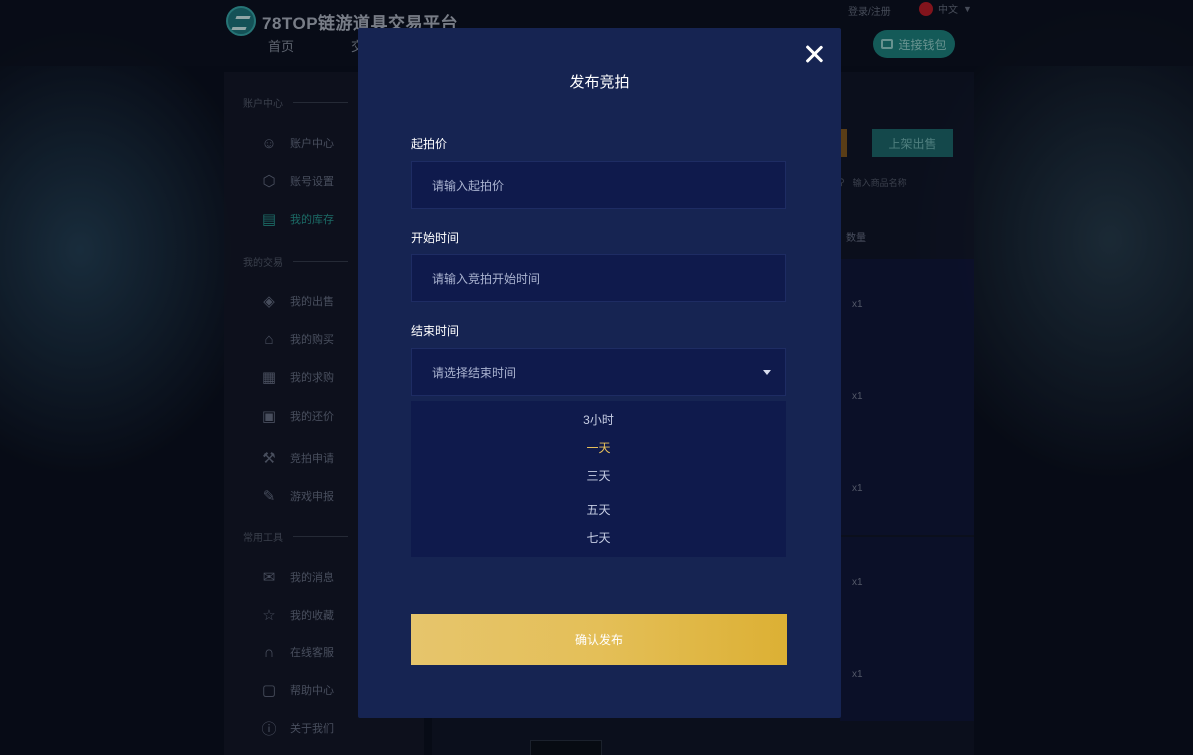 This screenshot has height=755, width=1193. Describe the element at coordinates (814, 54) in the screenshot. I see `close-icon` at that location.